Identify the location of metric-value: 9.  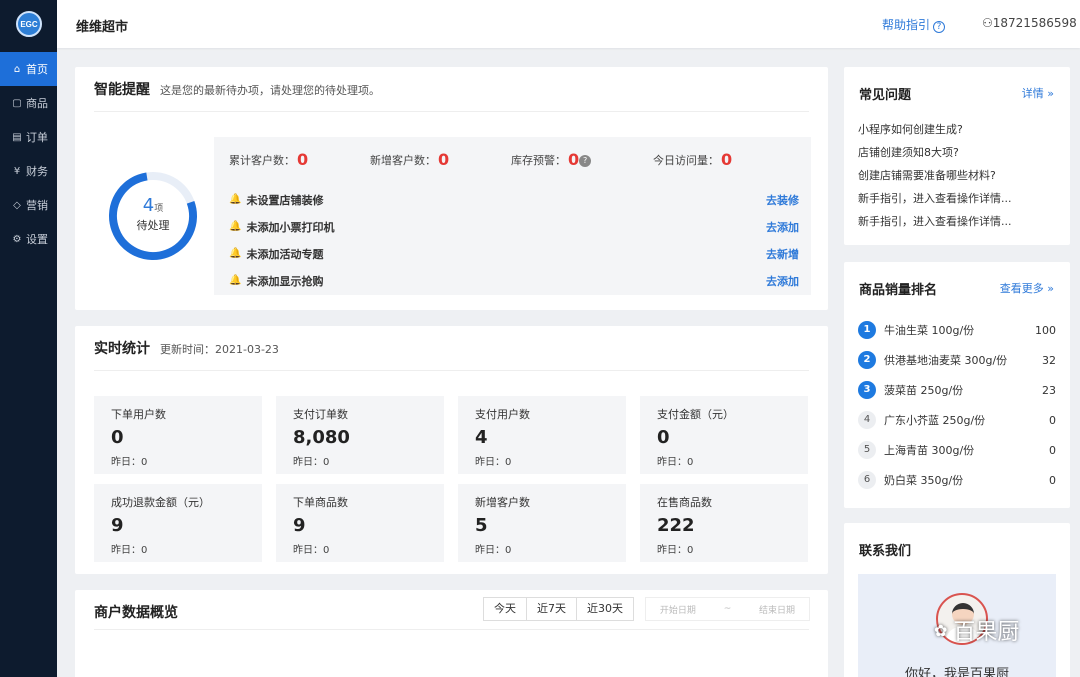
(117, 525).